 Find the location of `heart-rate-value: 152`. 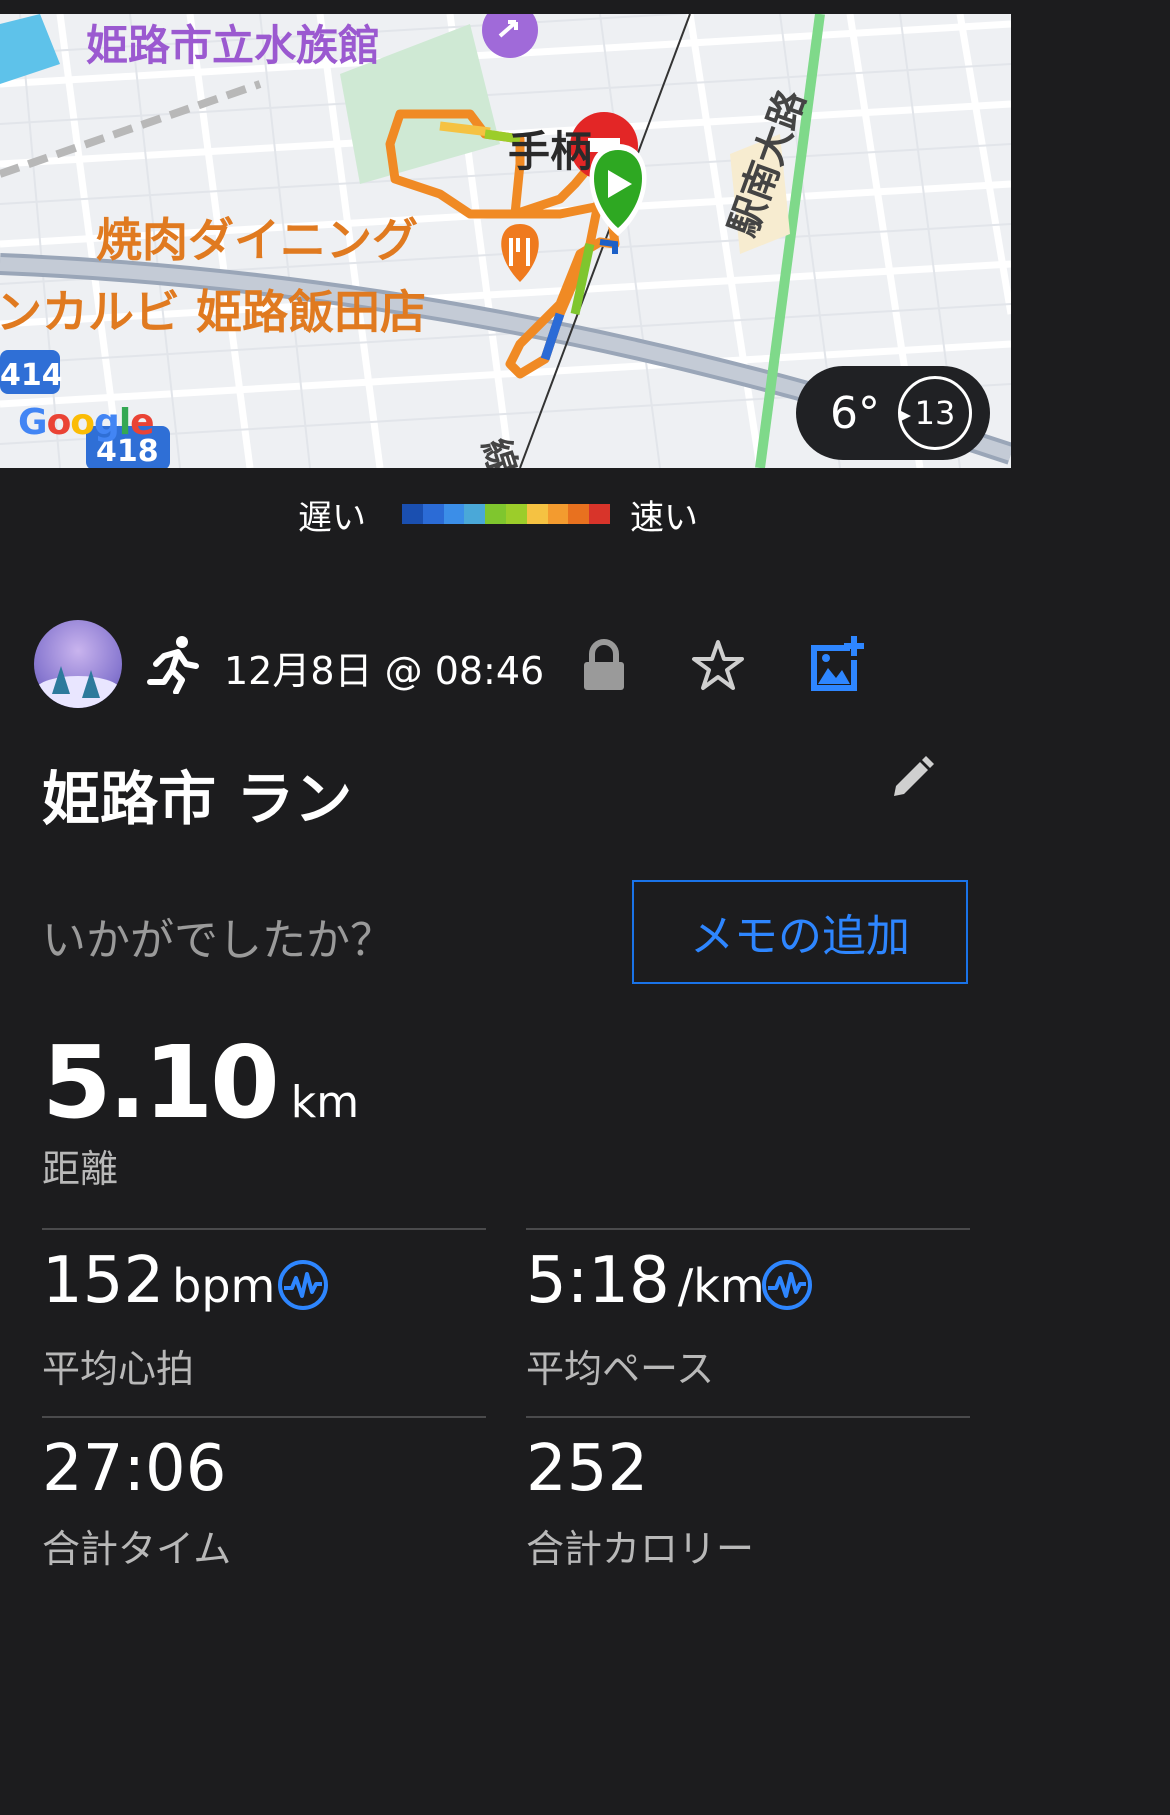

heart-rate-value: 152 is located at coordinates (103, 1281).